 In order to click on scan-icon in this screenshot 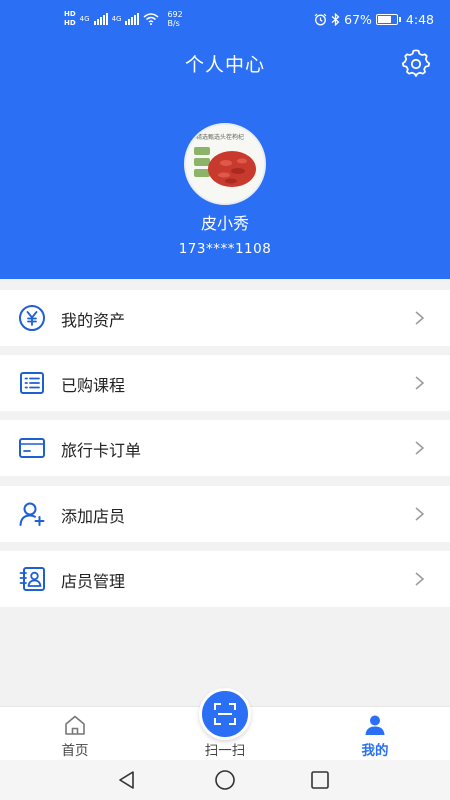, I will do `click(225, 714)`.